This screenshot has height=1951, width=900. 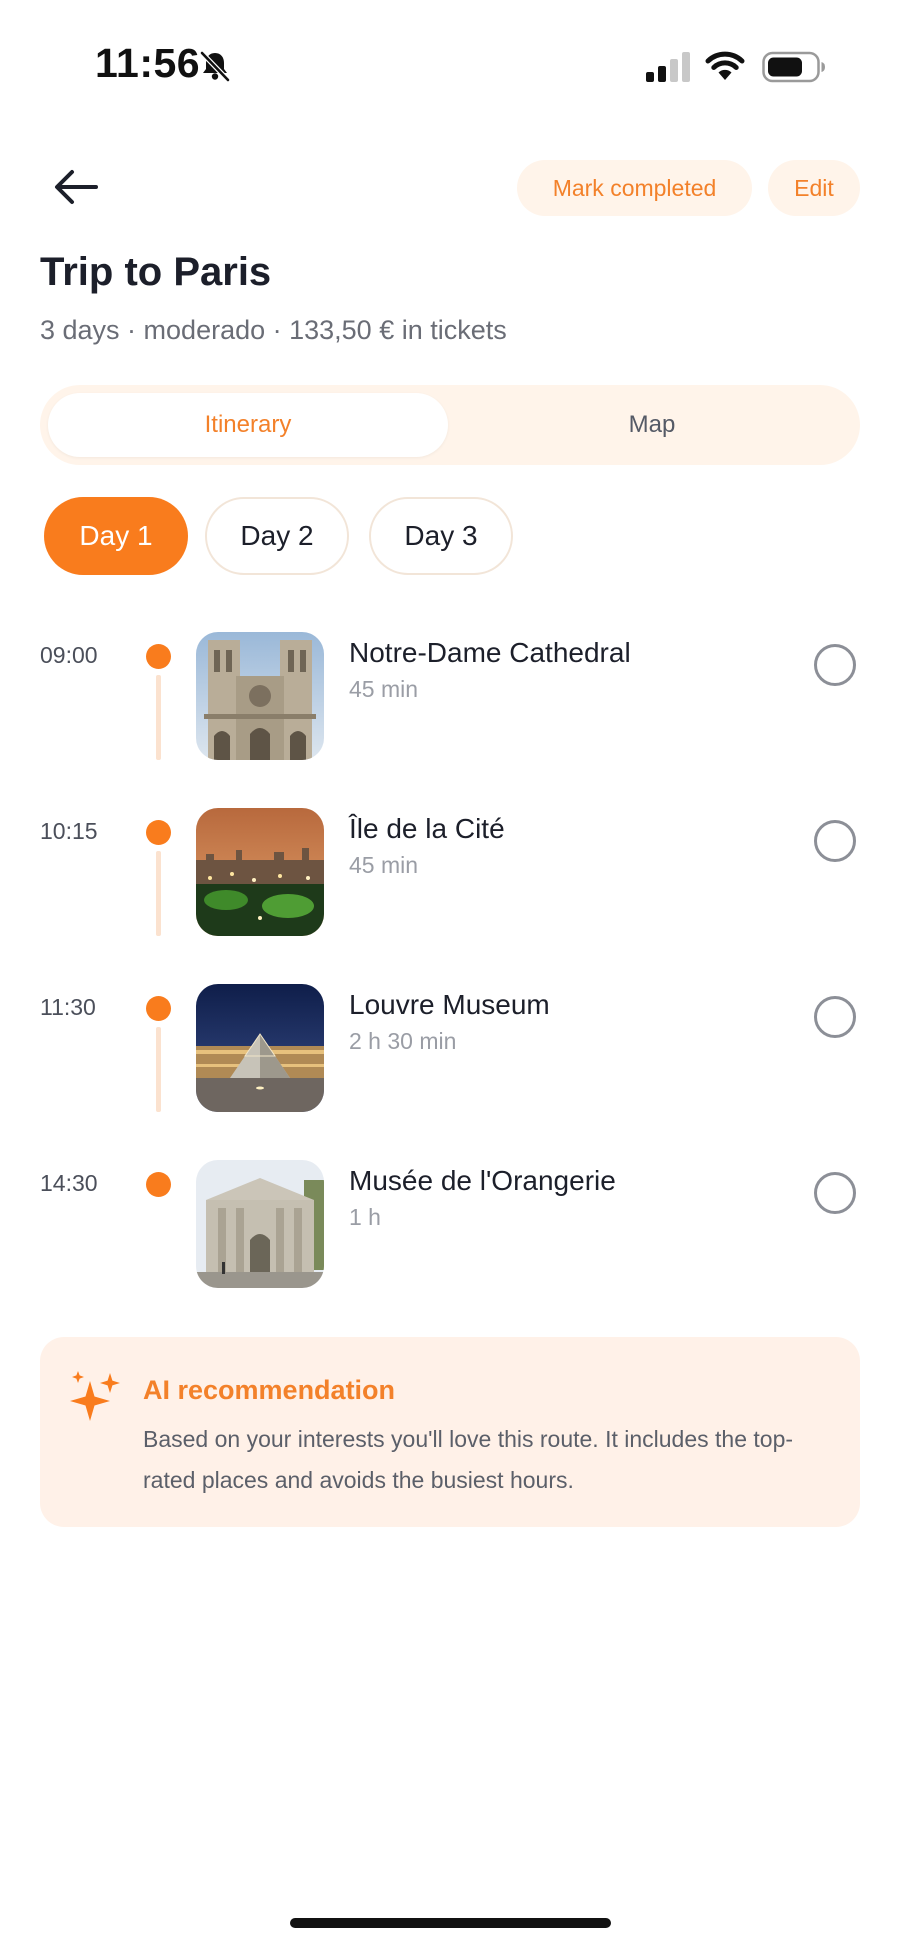 I want to click on tab-itinerary: Itinerary, so click(x=248, y=425).